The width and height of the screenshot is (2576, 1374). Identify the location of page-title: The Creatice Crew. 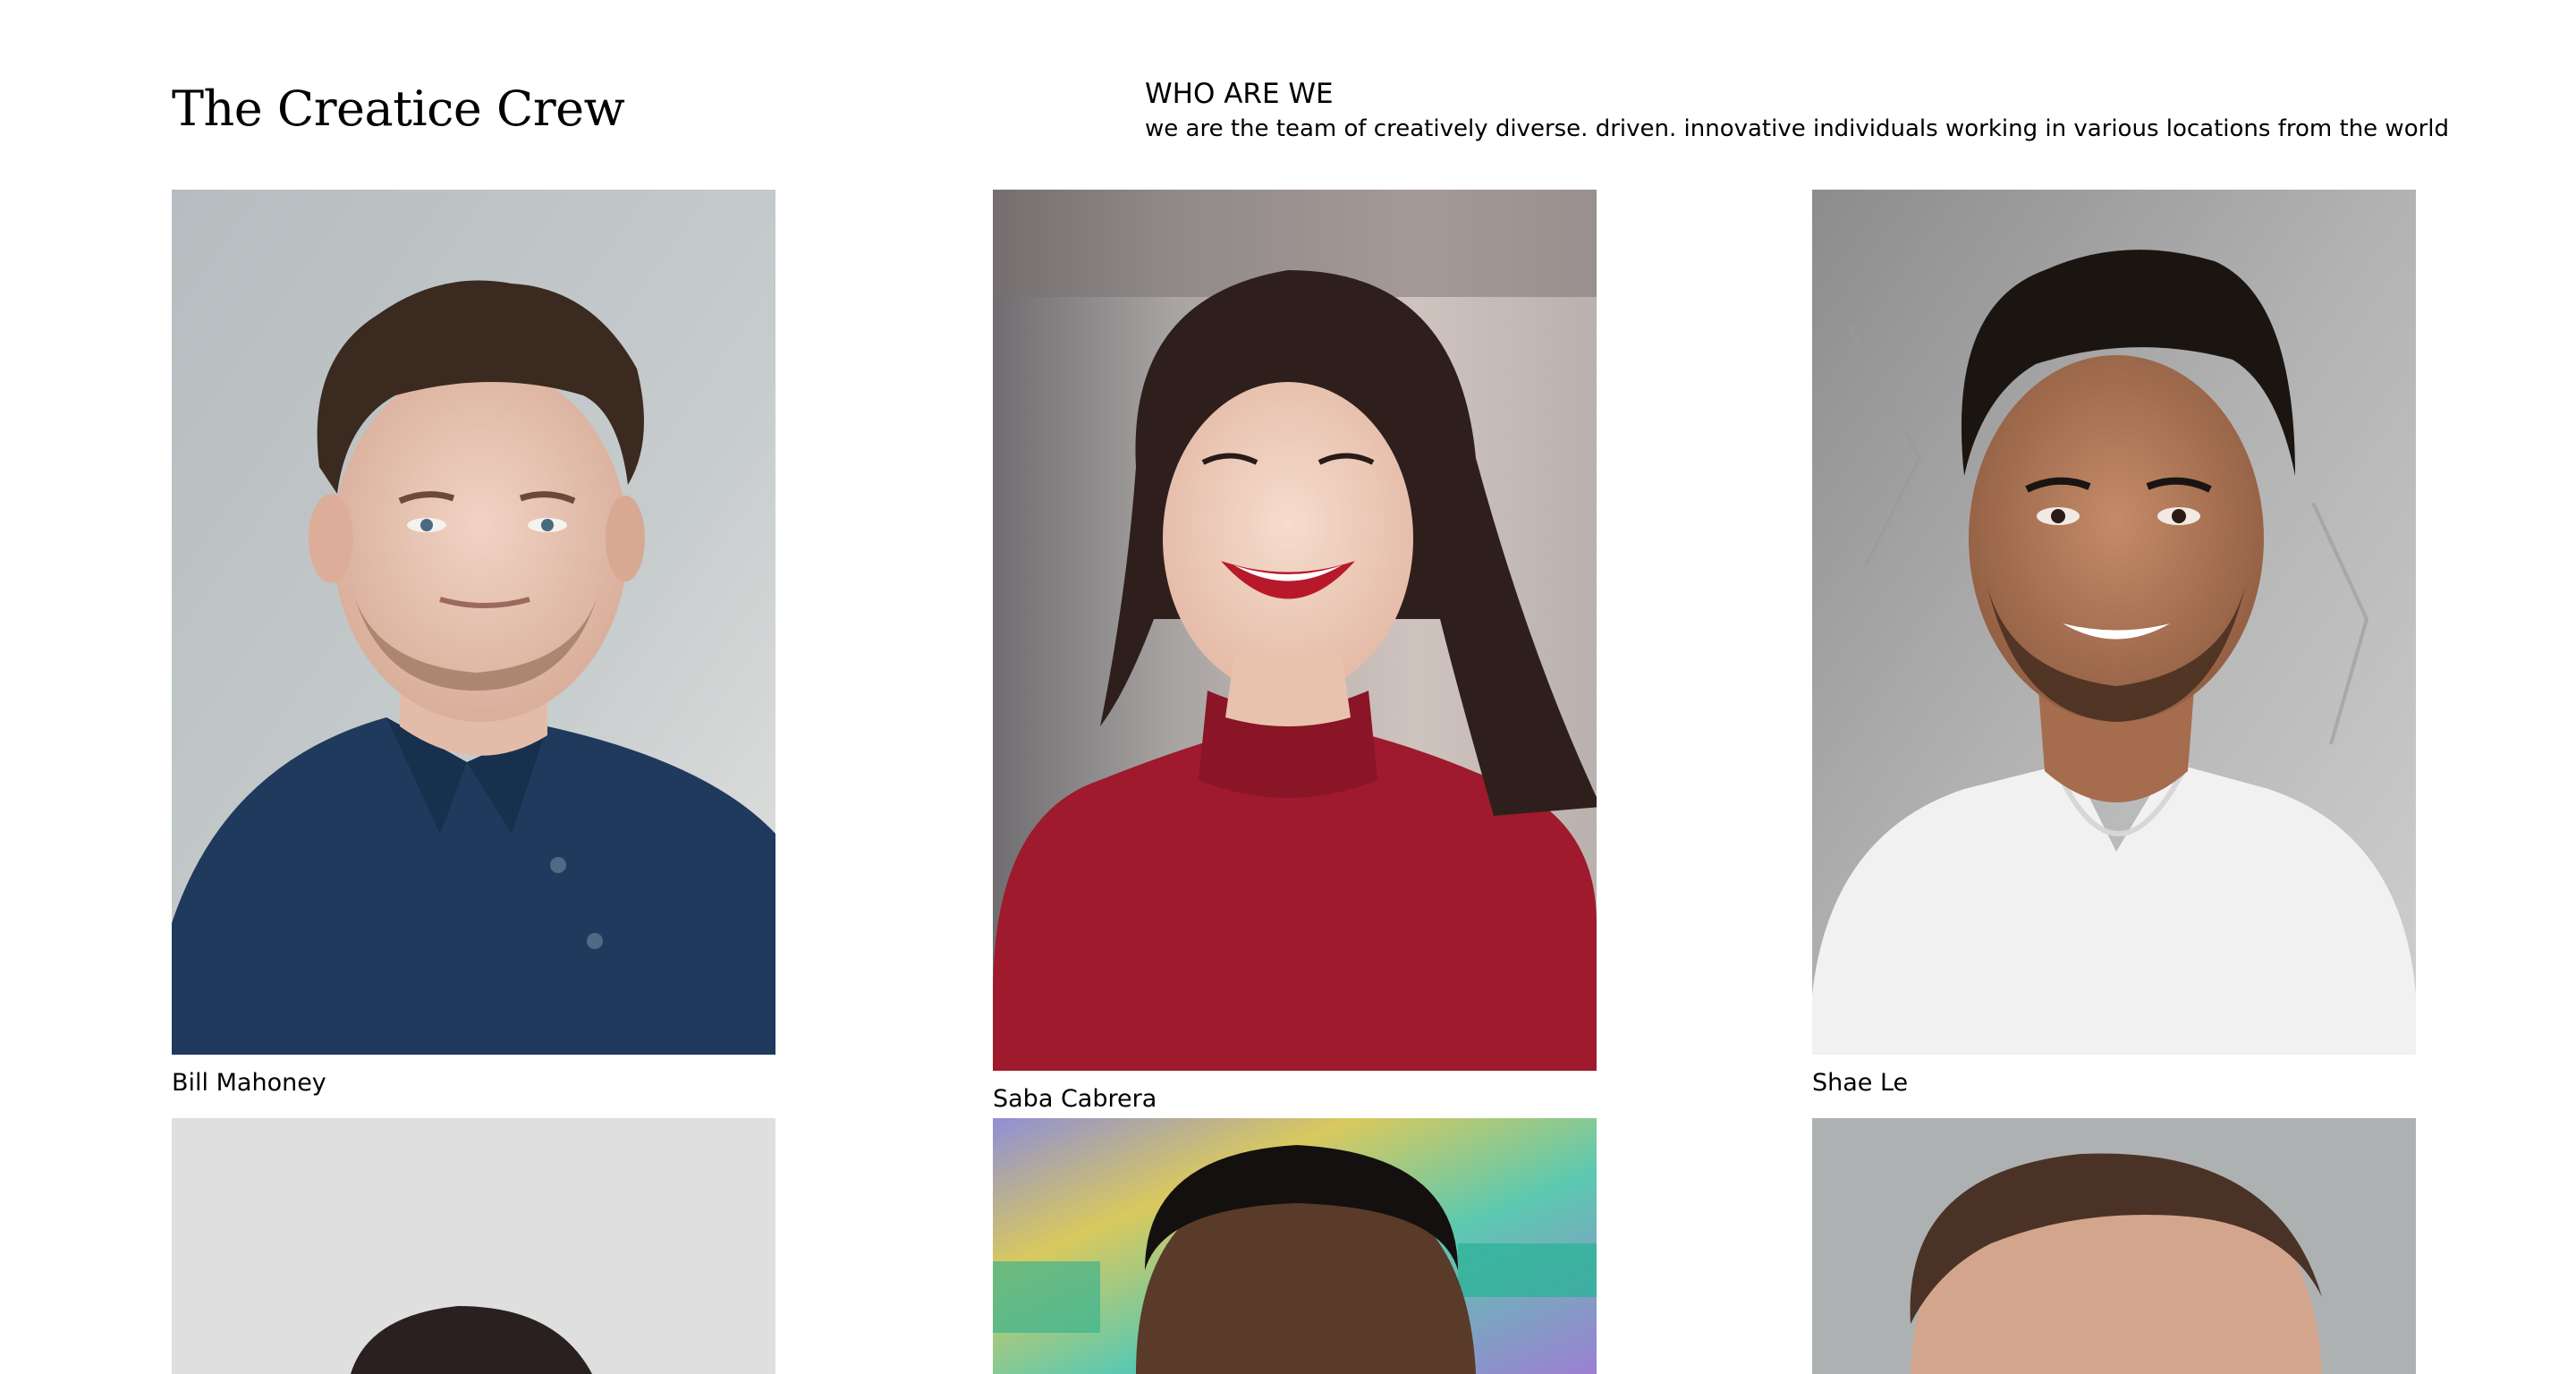
(398, 109).